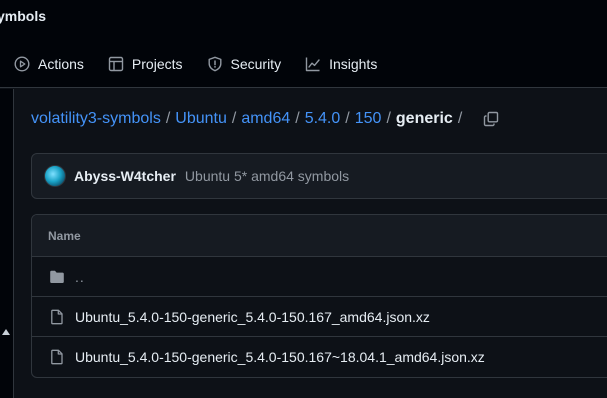 This screenshot has width=607, height=398. Describe the element at coordinates (312, 64) in the screenshot. I see `graph-icon` at that location.